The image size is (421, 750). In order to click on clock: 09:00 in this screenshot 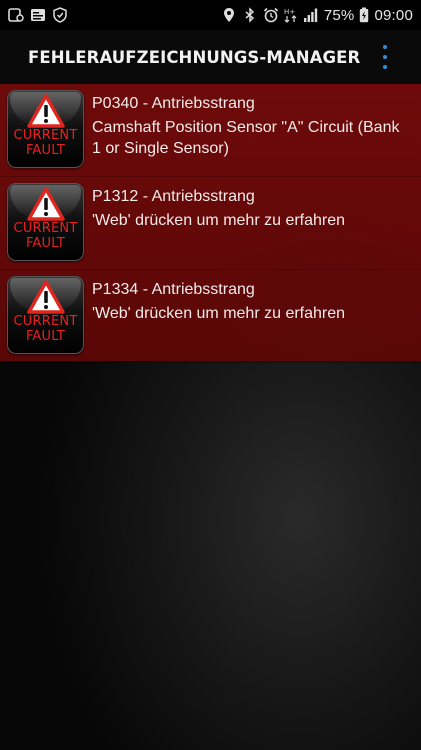, I will do `click(393, 15)`.